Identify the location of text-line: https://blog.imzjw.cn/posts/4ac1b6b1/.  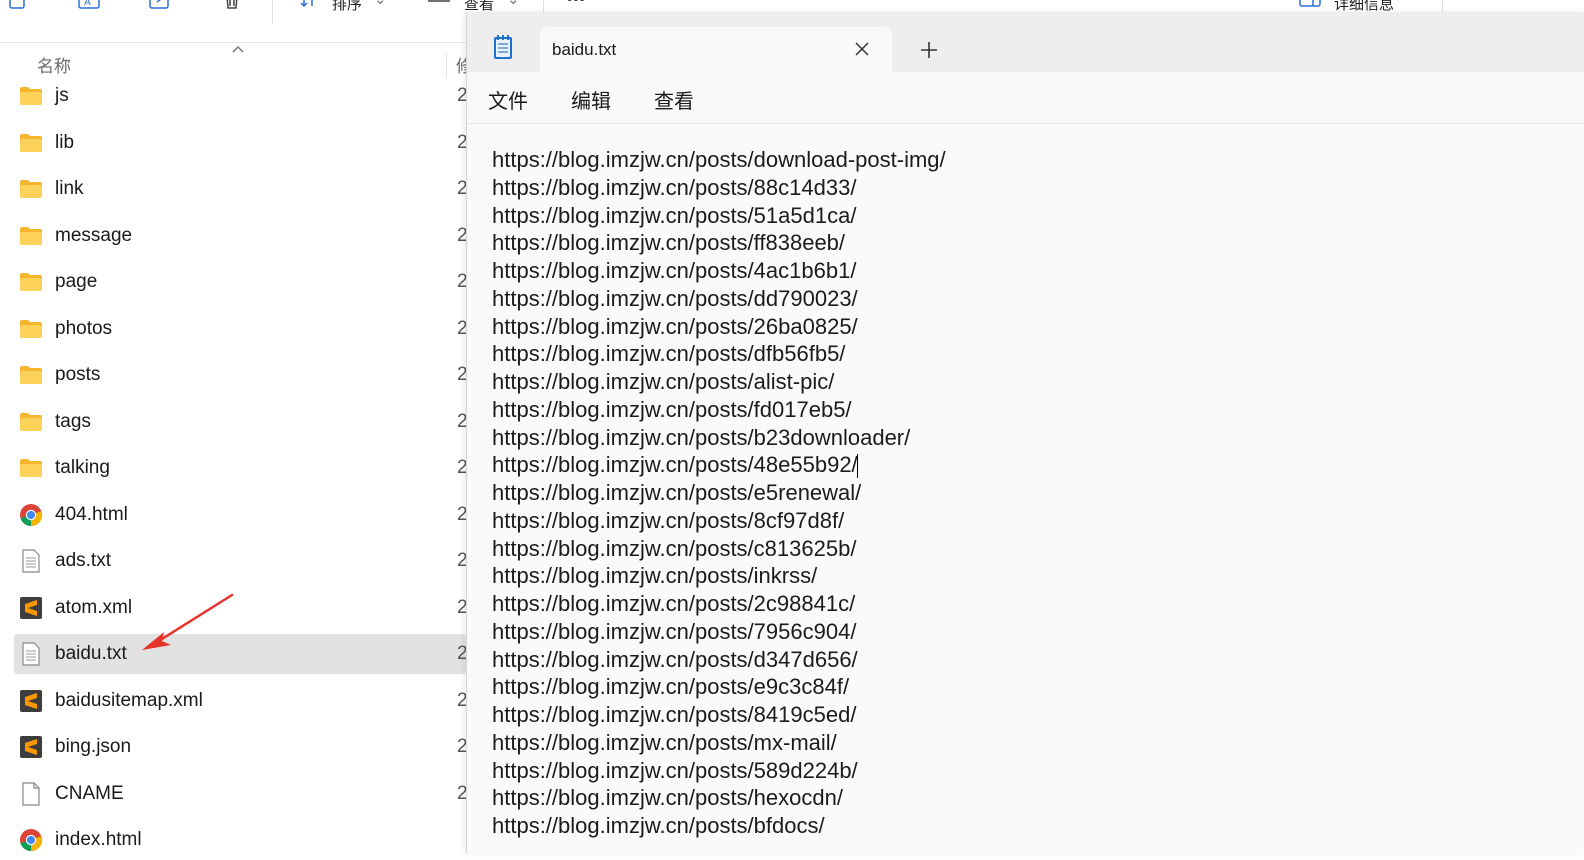
(719, 271).